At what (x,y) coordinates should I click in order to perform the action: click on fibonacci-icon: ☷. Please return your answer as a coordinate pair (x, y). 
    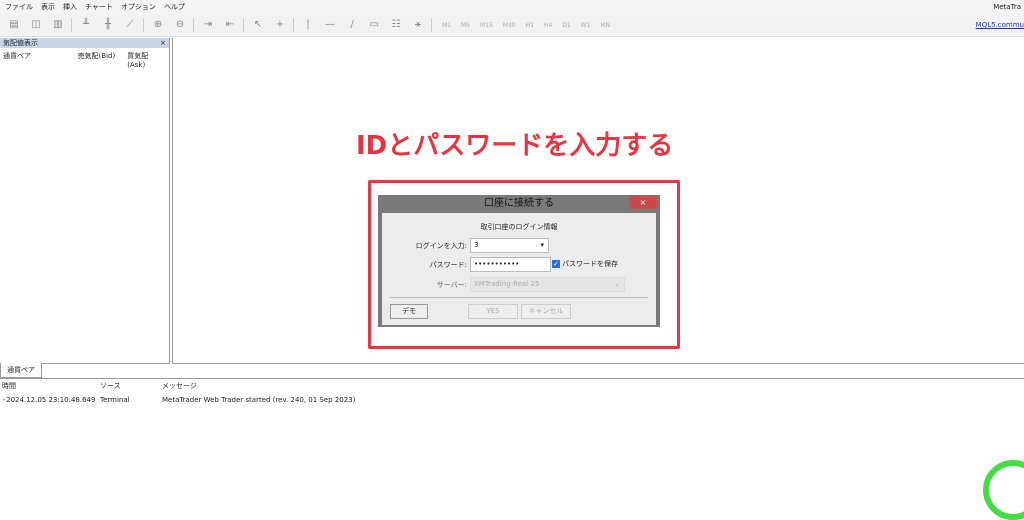
    Looking at the image, I should click on (396, 25).